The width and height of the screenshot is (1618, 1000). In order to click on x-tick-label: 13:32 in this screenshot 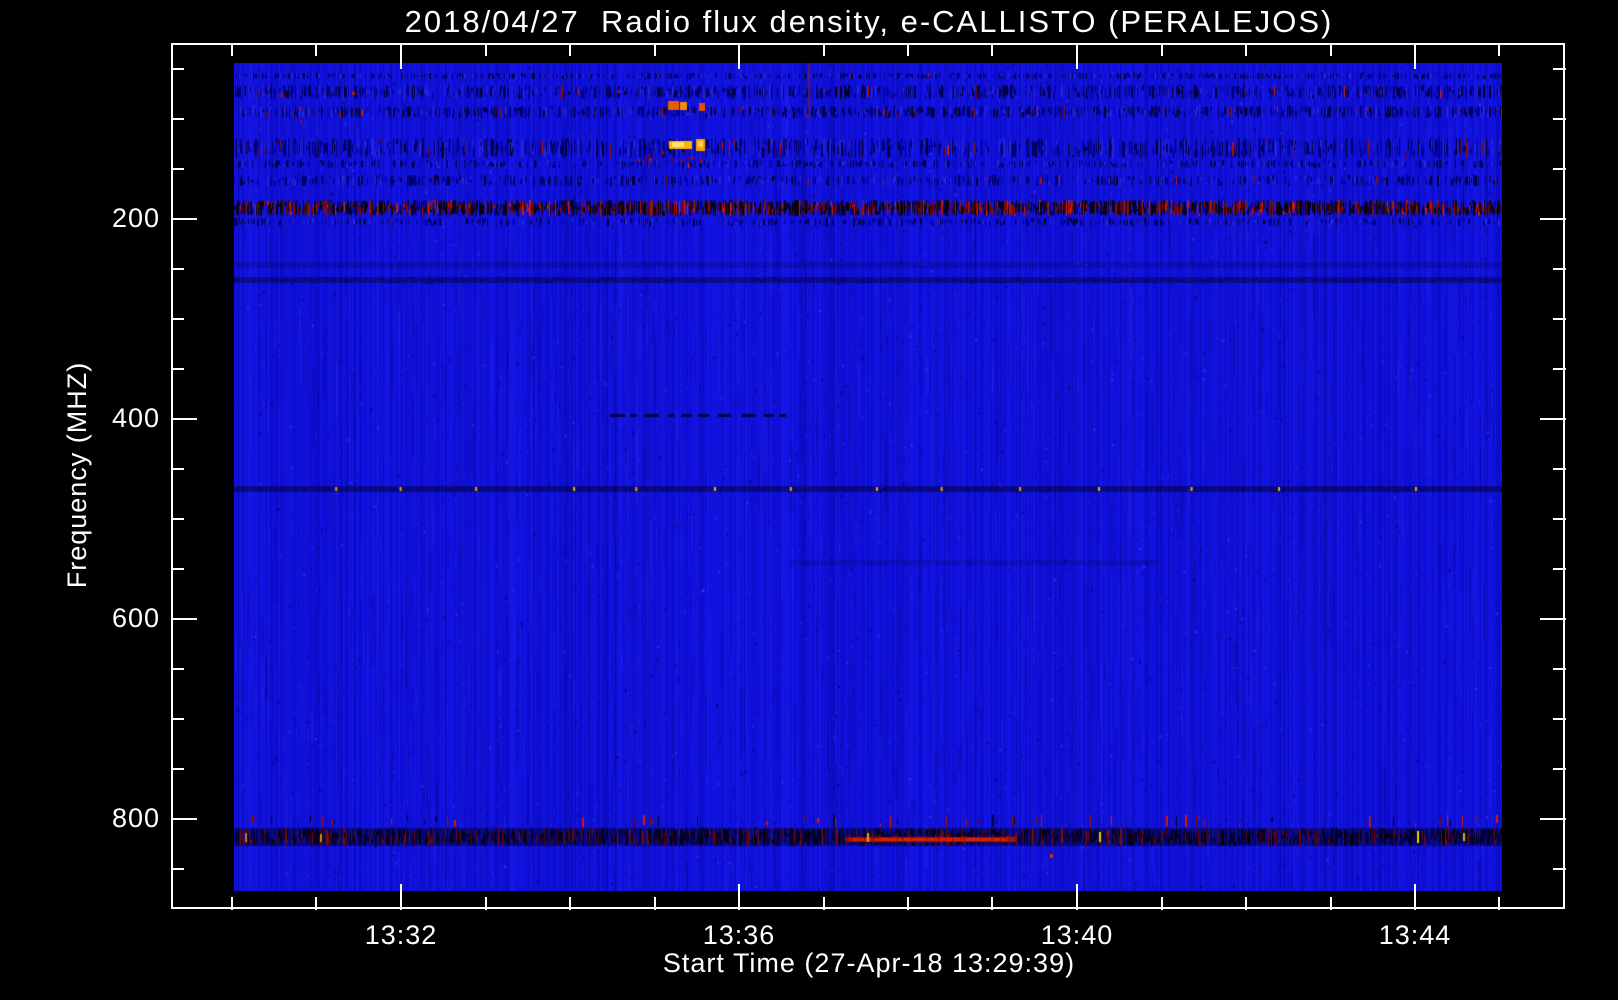, I will do `click(401, 935)`.